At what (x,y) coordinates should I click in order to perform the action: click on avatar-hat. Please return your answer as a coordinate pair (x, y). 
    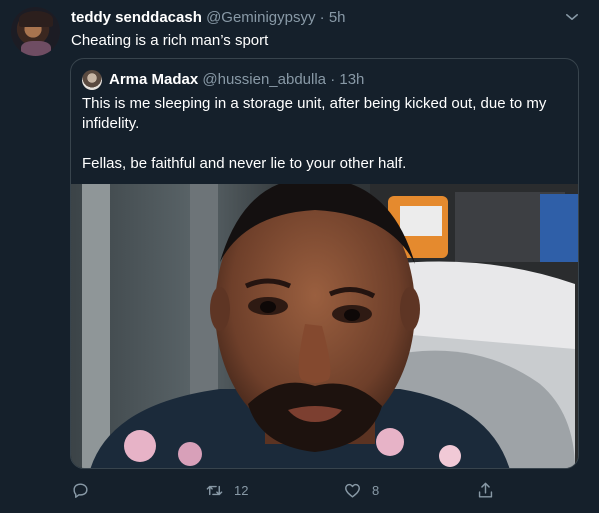
    Looking at the image, I should click on (36, 19).